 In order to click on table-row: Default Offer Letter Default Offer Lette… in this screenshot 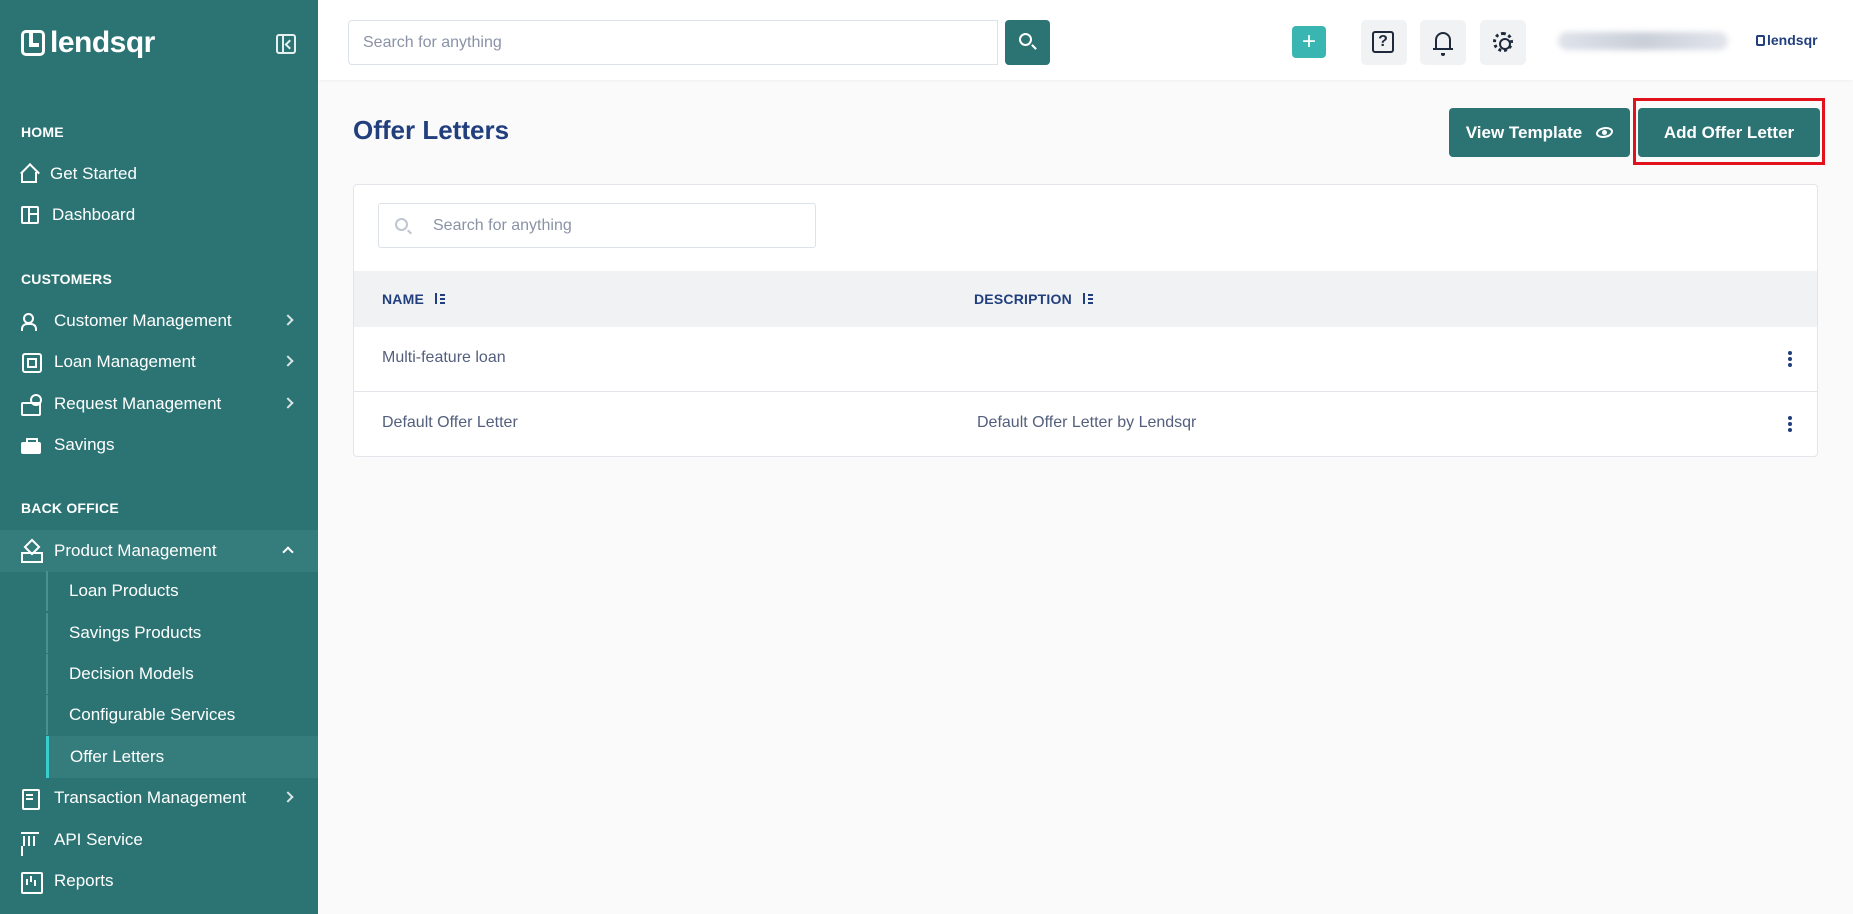, I will do `click(1085, 424)`.